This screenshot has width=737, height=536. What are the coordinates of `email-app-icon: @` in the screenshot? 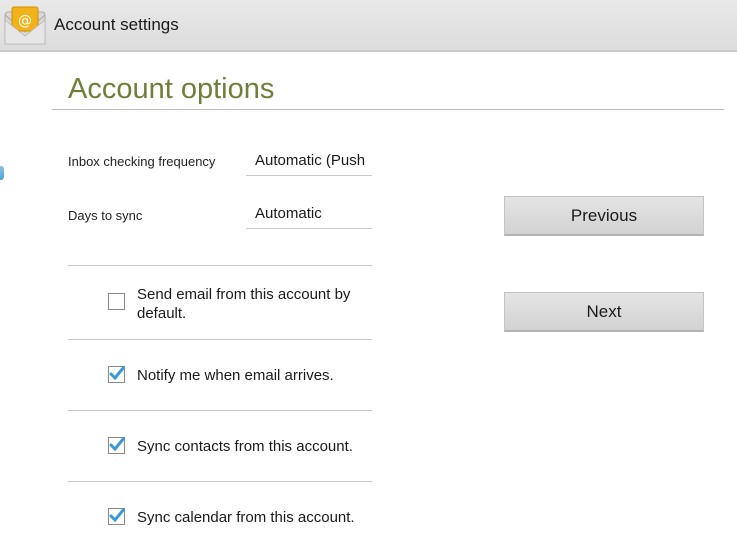 It's located at (25, 26).